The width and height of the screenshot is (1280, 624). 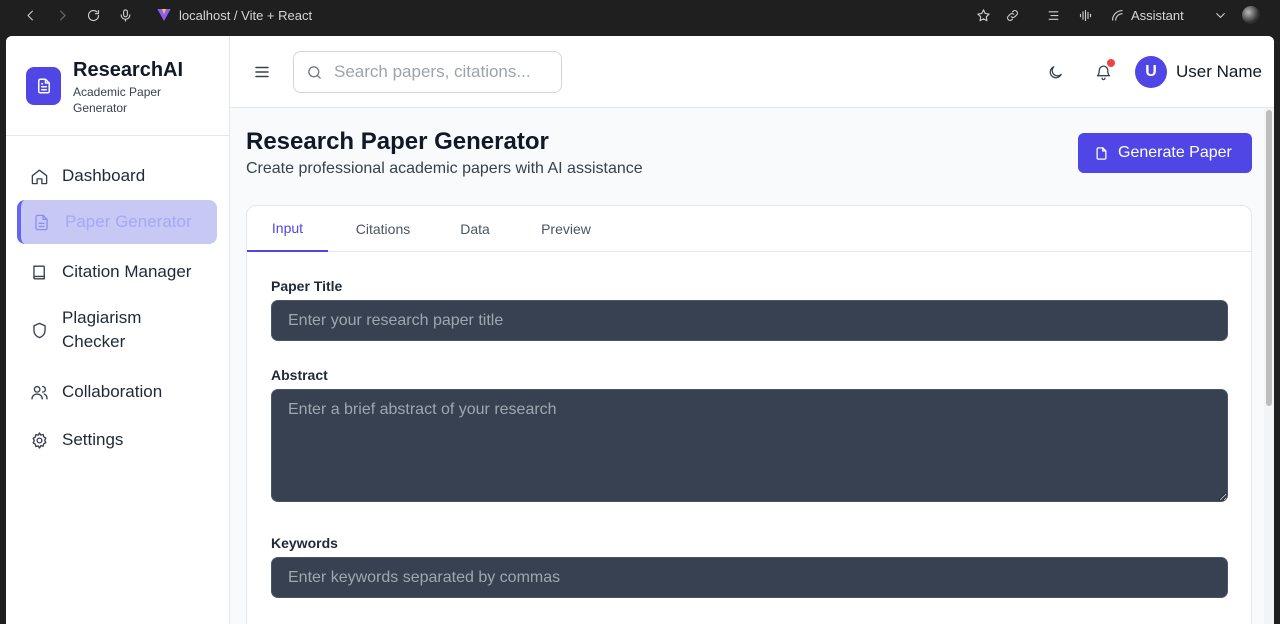 I want to click on top-header: U User Name, so click(x=752, y=72).